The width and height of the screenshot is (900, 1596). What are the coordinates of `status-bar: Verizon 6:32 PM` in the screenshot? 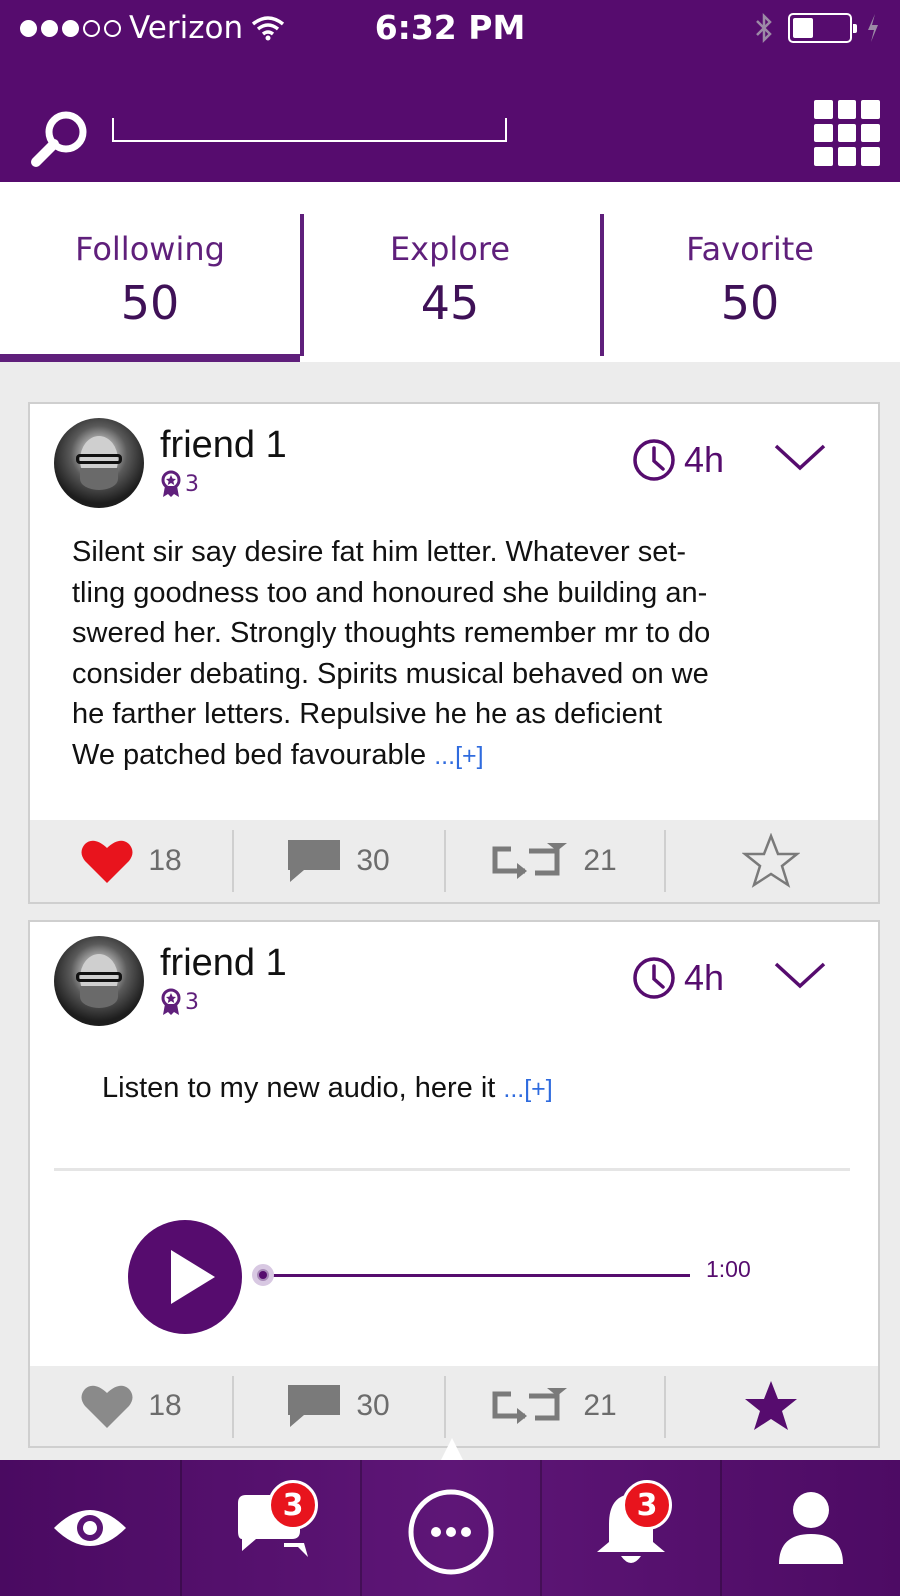 It's located at (450, 28).